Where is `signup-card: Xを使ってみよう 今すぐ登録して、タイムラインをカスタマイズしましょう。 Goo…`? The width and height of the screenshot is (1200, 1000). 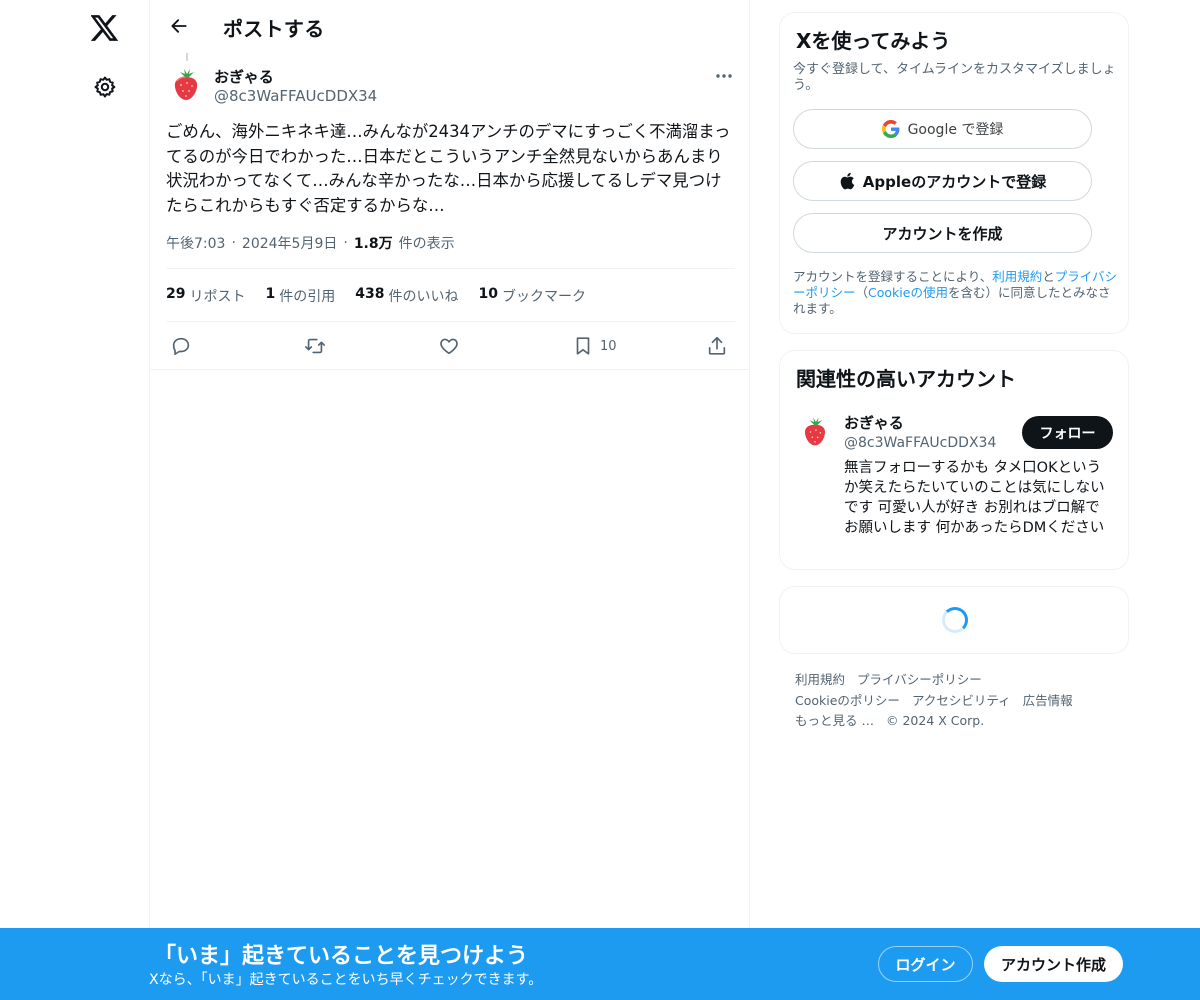
signup-card: Xを使ってみよう 今すぐ登録して、タイムラインをカスタマイズしましょう。 Goo… is located at coordinates (954, 173).